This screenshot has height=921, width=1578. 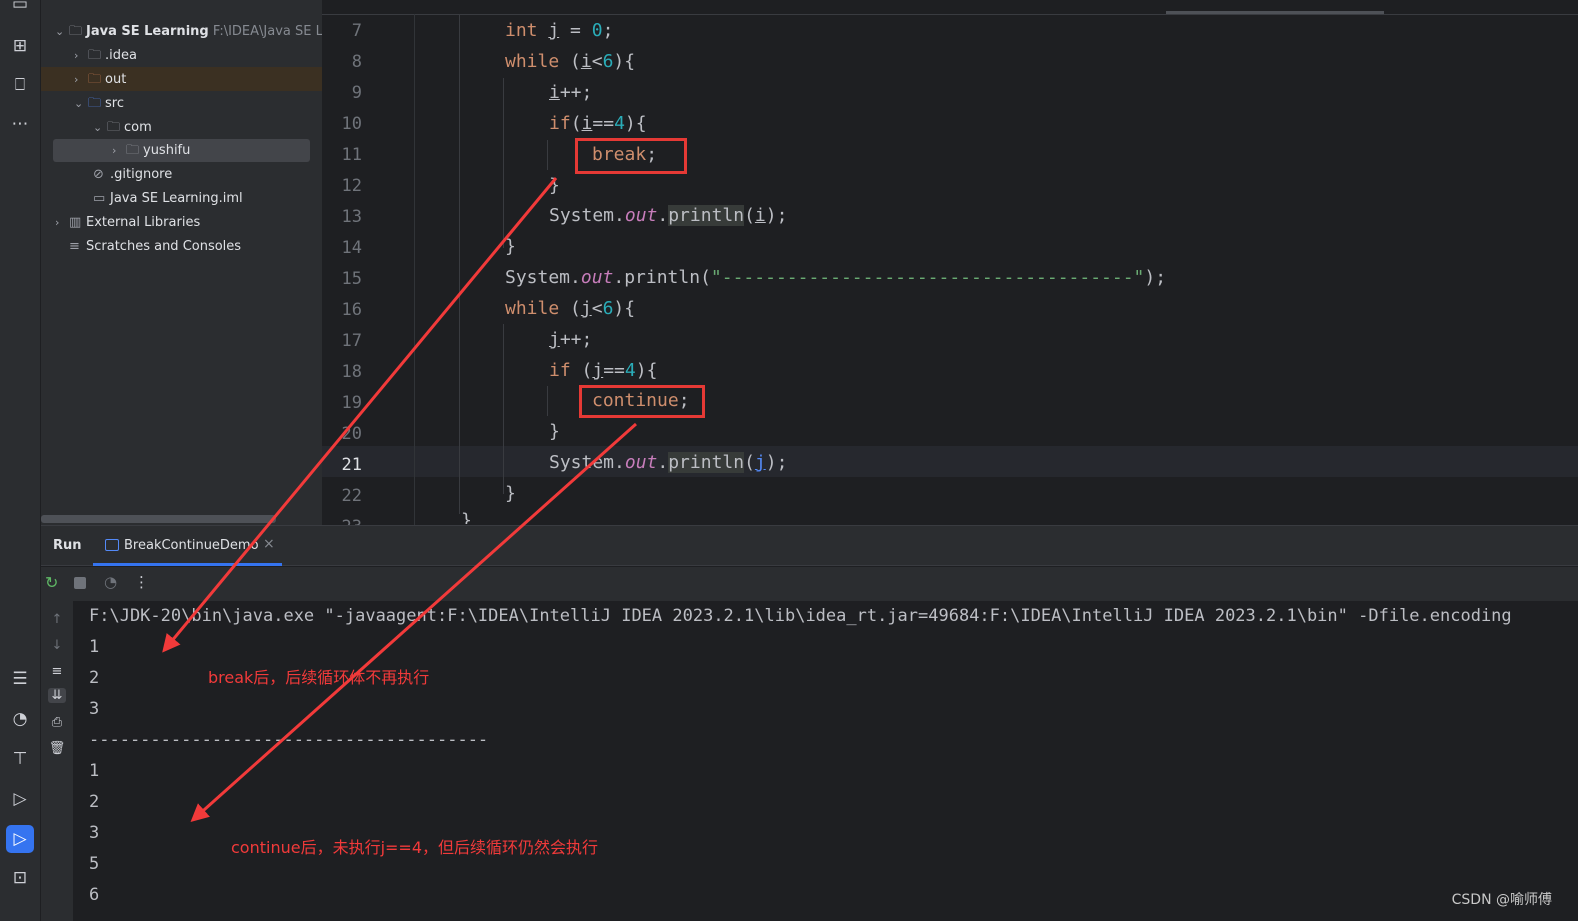 What do you see at coordinates (413, 622) in the screenshot?
I see `continue-arrow` at bounding box center [413, 622].